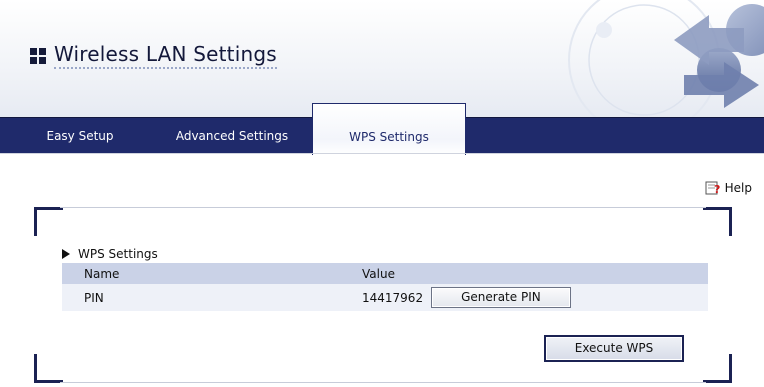 The width and height of the screenshot is (764, 387). I want to click on table-header-row: Name Value, so click(385, 273).